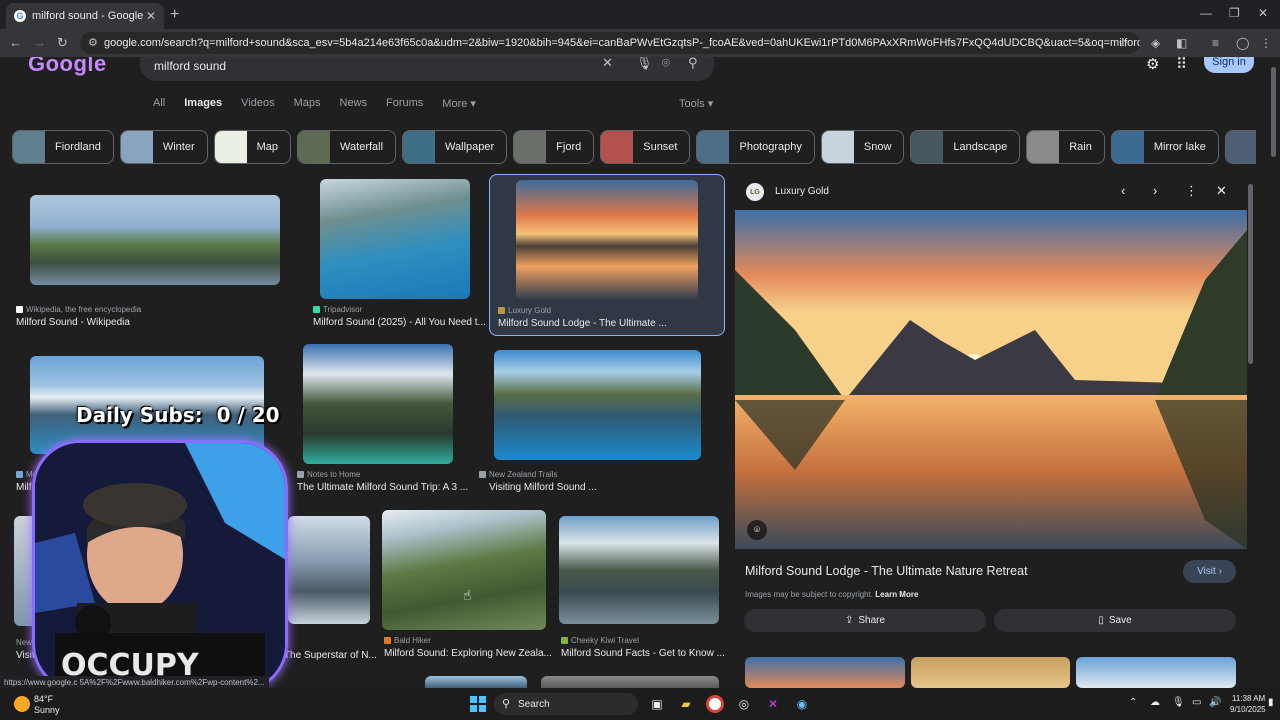 Image resolution: width=1280 pixels, height=720 pixels. What do you see at coordinates (47, 710) in the screenshot?
I see `weather-description: Sunny` at bounding box center [47, 710].